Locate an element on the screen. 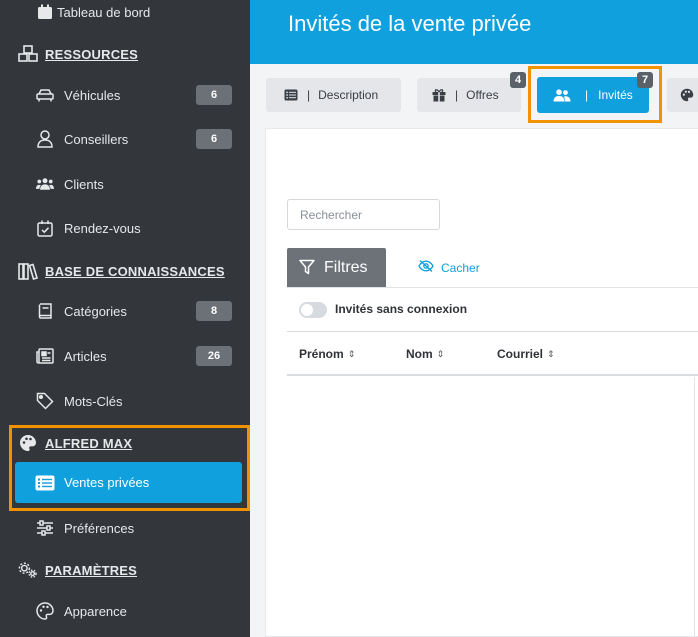  count-badge: 8 is located at coordinates (214, 311).